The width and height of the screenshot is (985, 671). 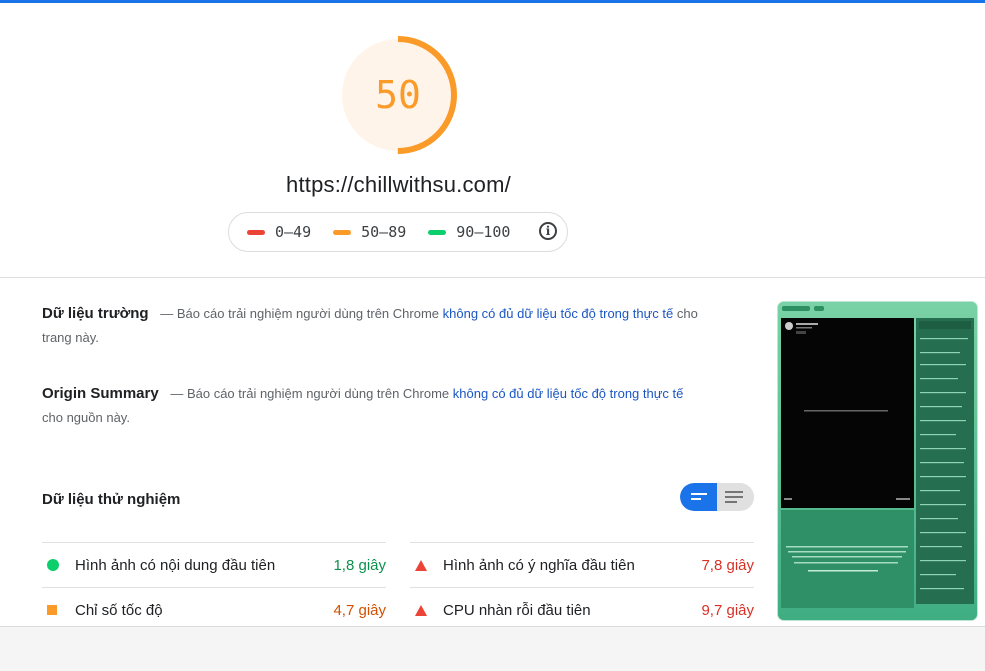 I want to click on legend-average-swatch, so click(x=342, y=232).